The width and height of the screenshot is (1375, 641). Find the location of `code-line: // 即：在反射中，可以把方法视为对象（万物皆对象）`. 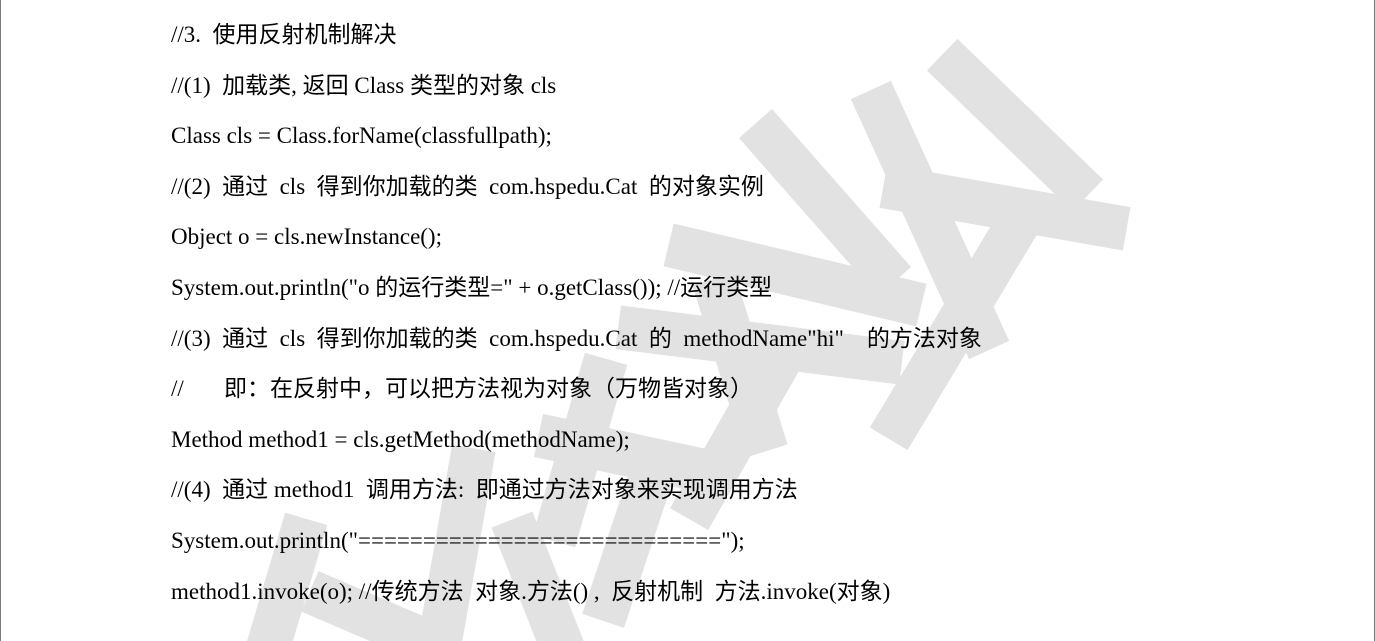

code-line: // 即：在反射中，可以把方法视为对象（万物皆对象） is located at coordinates (462, 389).